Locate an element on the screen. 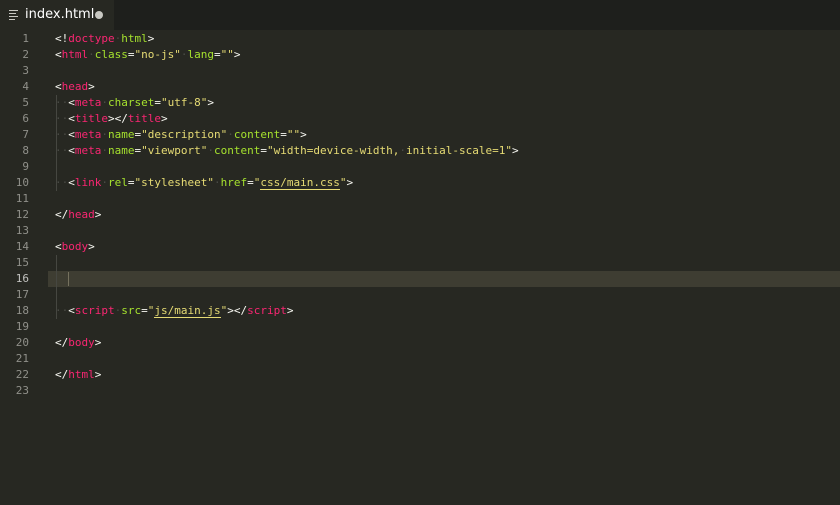  line-number: 9 is located at coordinates (25, 166).